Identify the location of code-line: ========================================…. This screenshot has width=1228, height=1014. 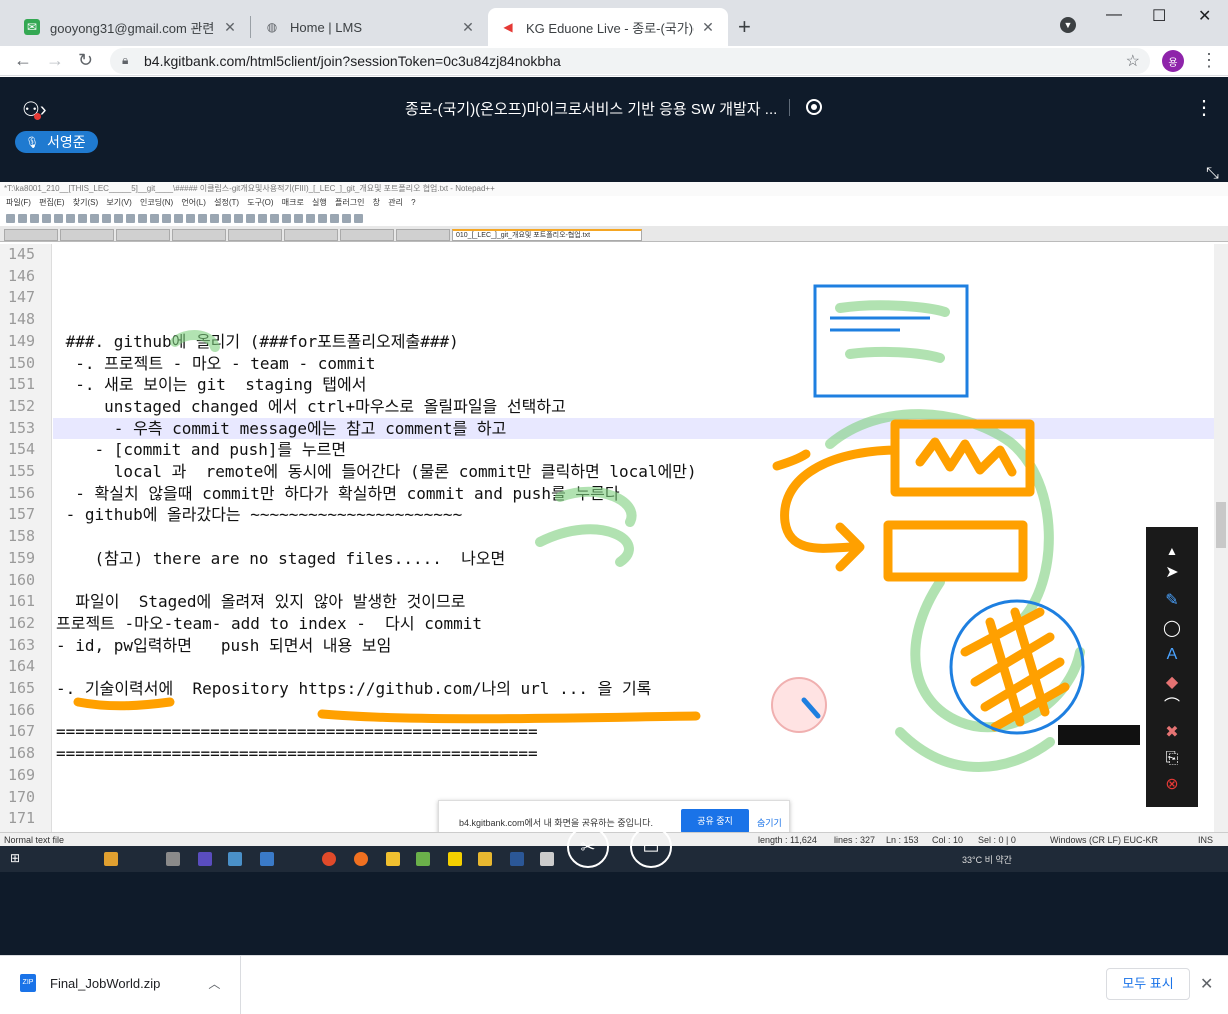
(297, 732).